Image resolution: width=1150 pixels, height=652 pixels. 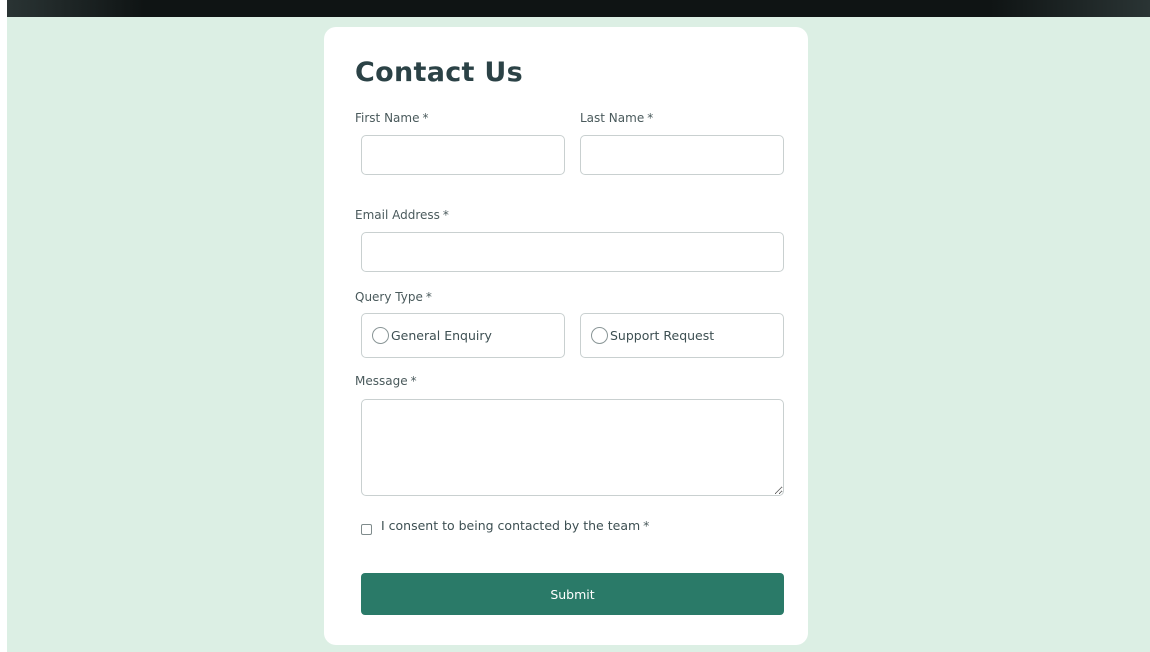 I want to click on consent-checkbox, so click(x=366, y=529).